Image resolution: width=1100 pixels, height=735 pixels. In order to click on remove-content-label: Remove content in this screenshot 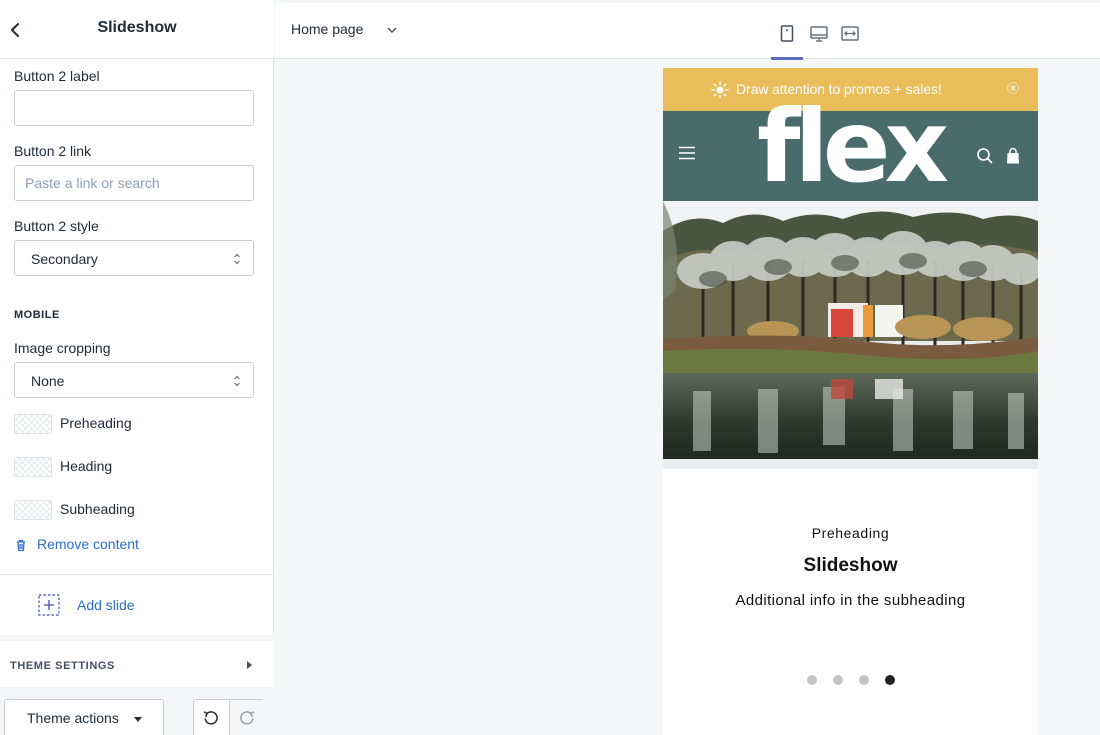, I will do `click(88, 544)`.